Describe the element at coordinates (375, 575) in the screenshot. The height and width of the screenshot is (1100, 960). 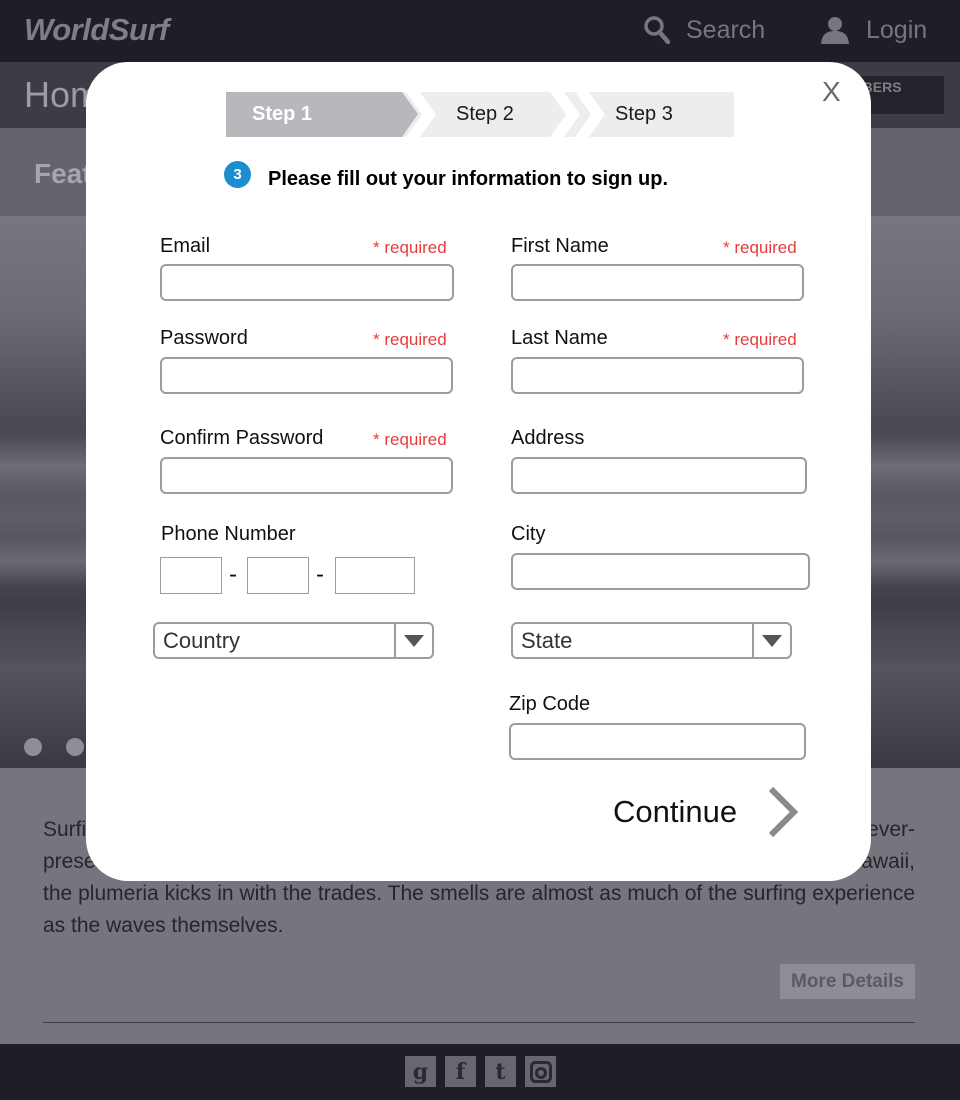
I see `phone-line-field` at that location.